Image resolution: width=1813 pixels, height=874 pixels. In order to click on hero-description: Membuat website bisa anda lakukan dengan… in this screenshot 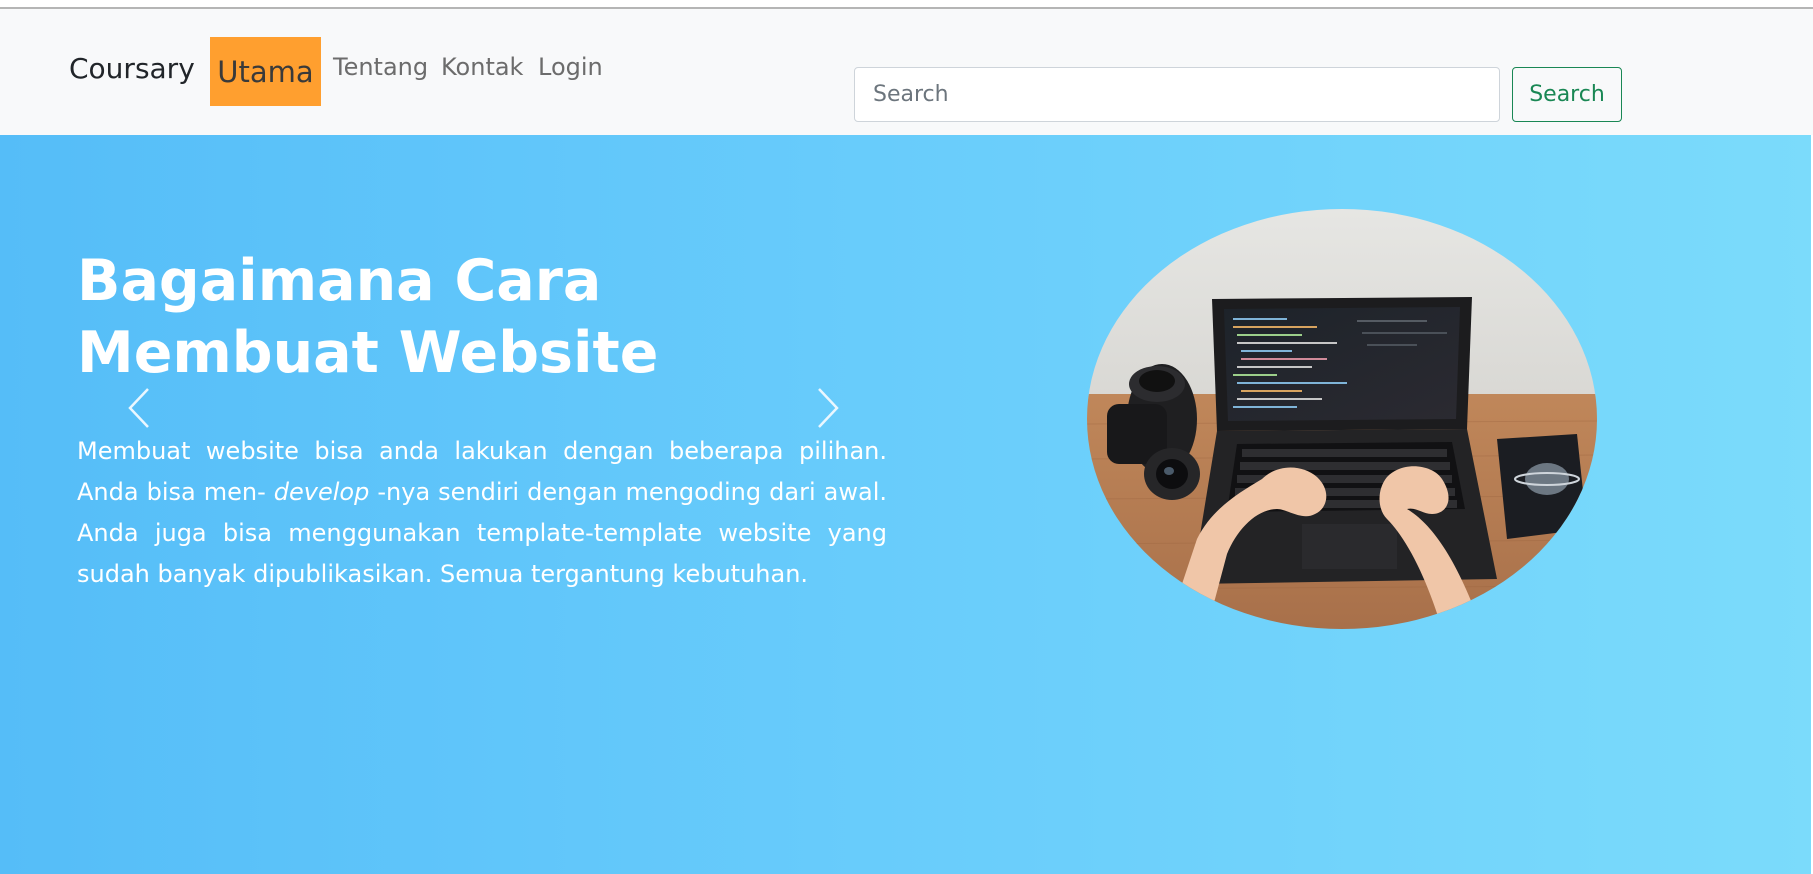, I will do `click(482, 513)`.